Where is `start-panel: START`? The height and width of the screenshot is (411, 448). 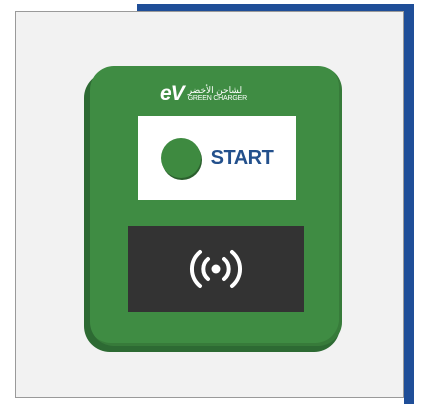
start-panel: START is located at coordinates (217, 158).